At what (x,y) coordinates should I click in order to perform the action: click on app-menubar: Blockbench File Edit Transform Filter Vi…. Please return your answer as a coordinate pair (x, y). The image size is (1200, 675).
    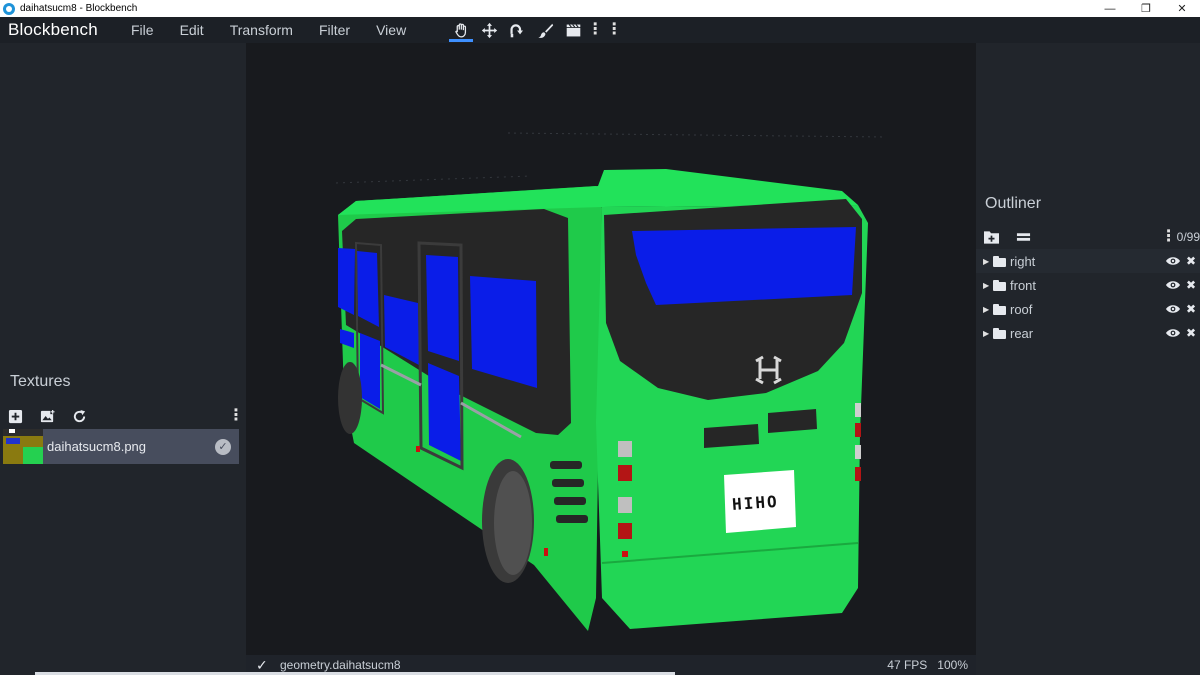
    Looking at the image, I should click on (600, 30).